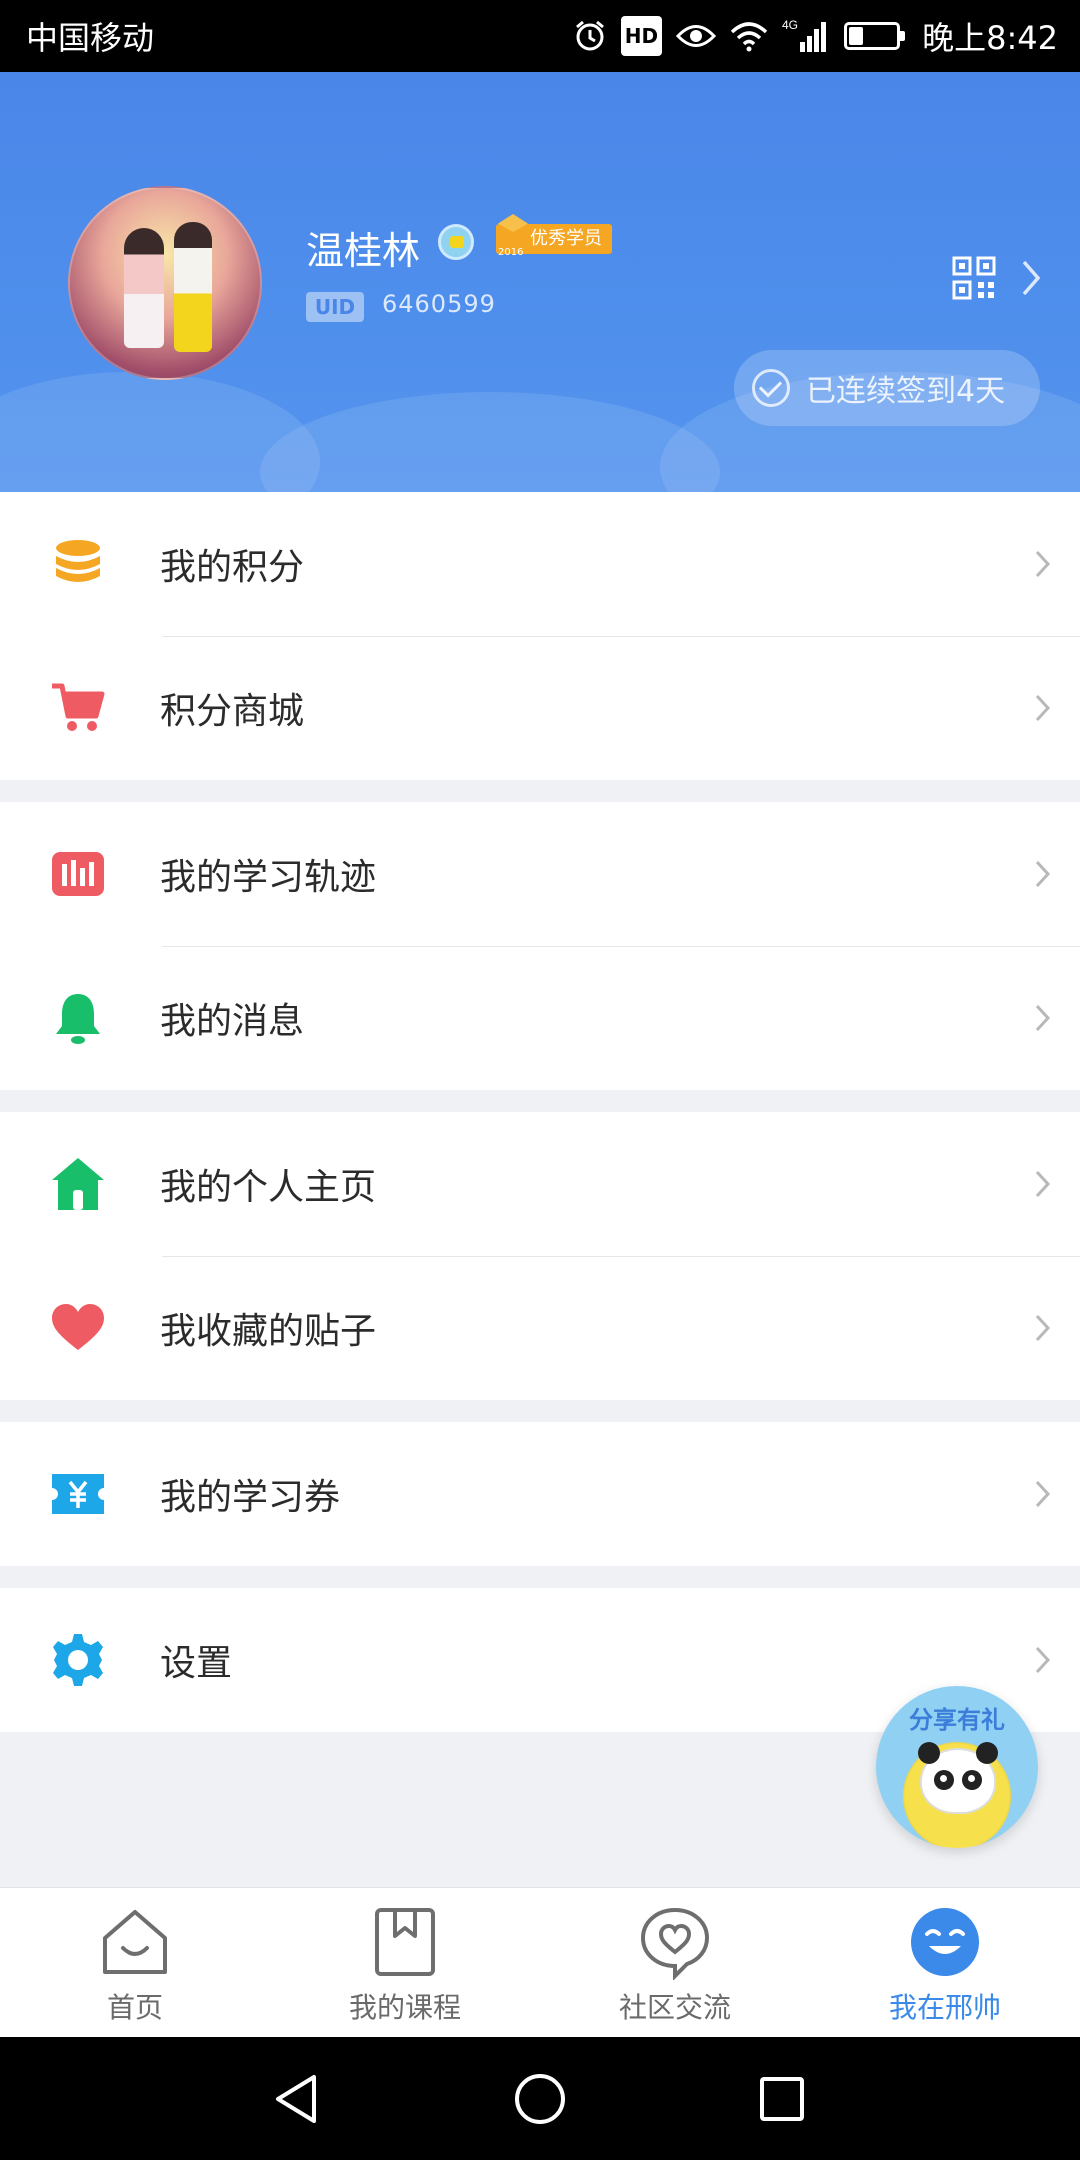 This screenshot has width=1080, height=2160. I want to click on ticket-icon, so click(78, 1494).